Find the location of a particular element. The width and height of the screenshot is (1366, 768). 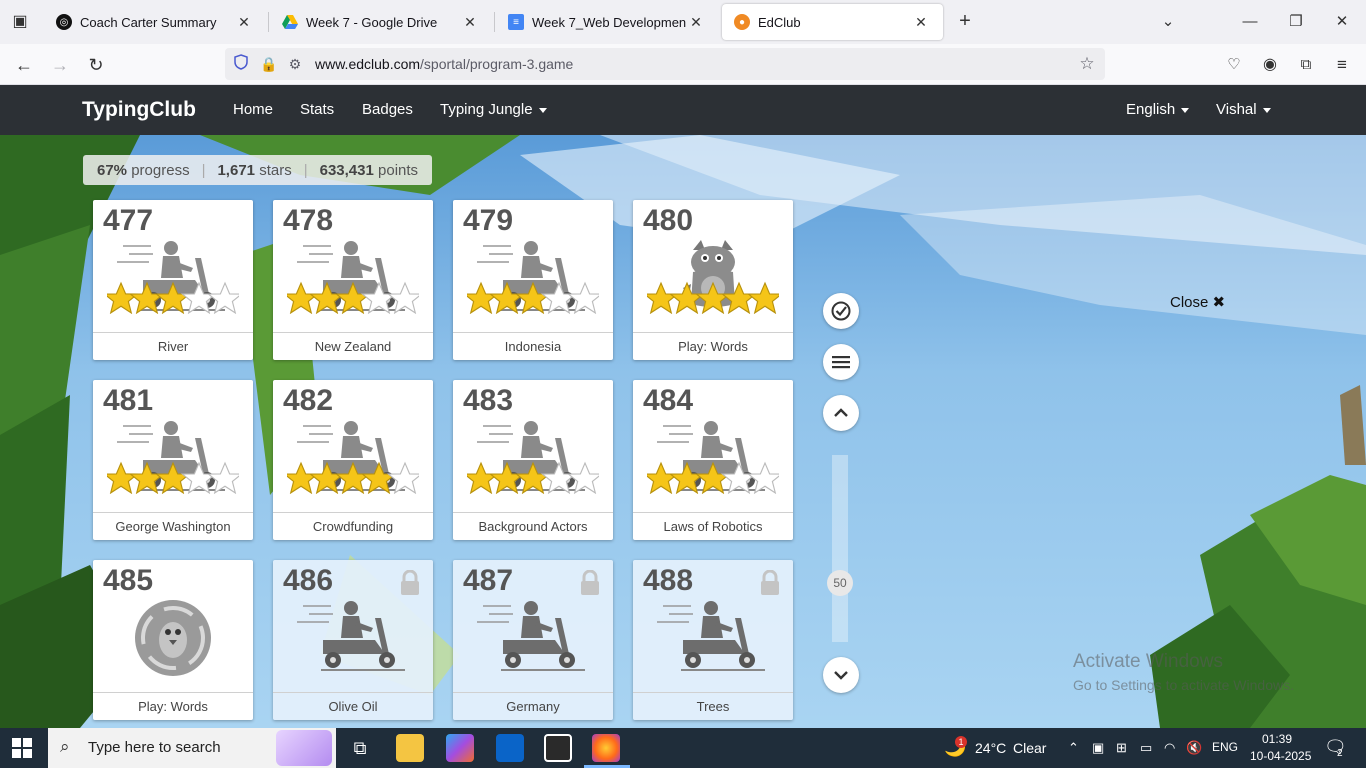

account-icon: ◉ is located at coordinates (1270, 65).